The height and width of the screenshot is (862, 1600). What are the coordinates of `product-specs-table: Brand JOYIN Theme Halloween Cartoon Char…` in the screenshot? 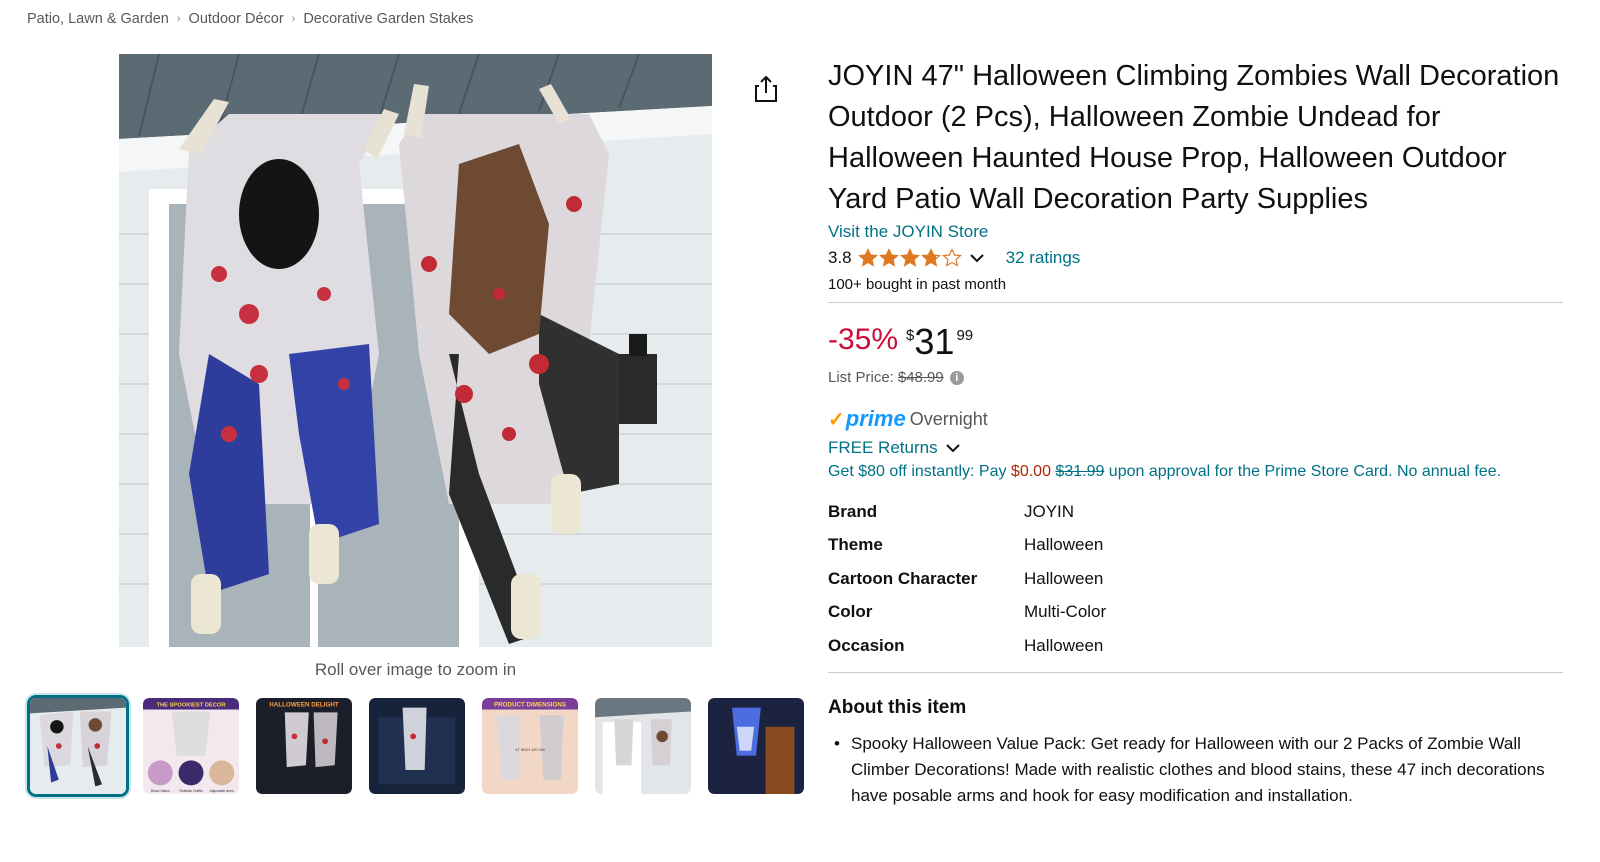 It's located at (1195, 579).